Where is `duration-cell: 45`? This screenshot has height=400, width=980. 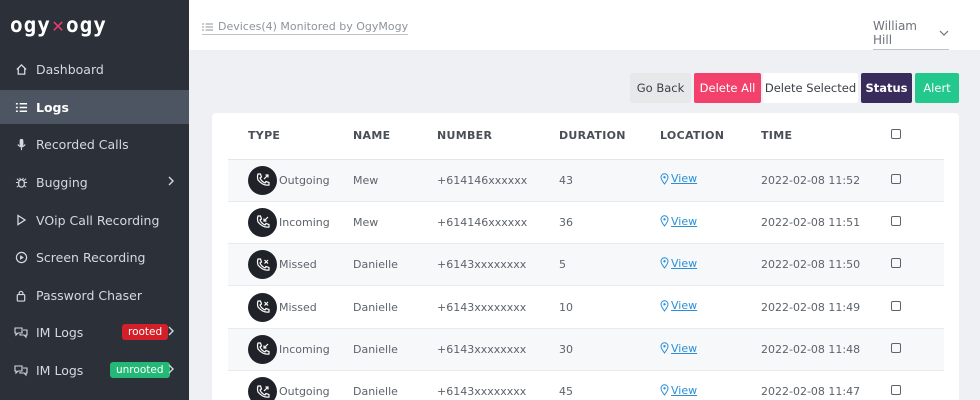
duration-cell: 45 is located at coordinates (609, 385).